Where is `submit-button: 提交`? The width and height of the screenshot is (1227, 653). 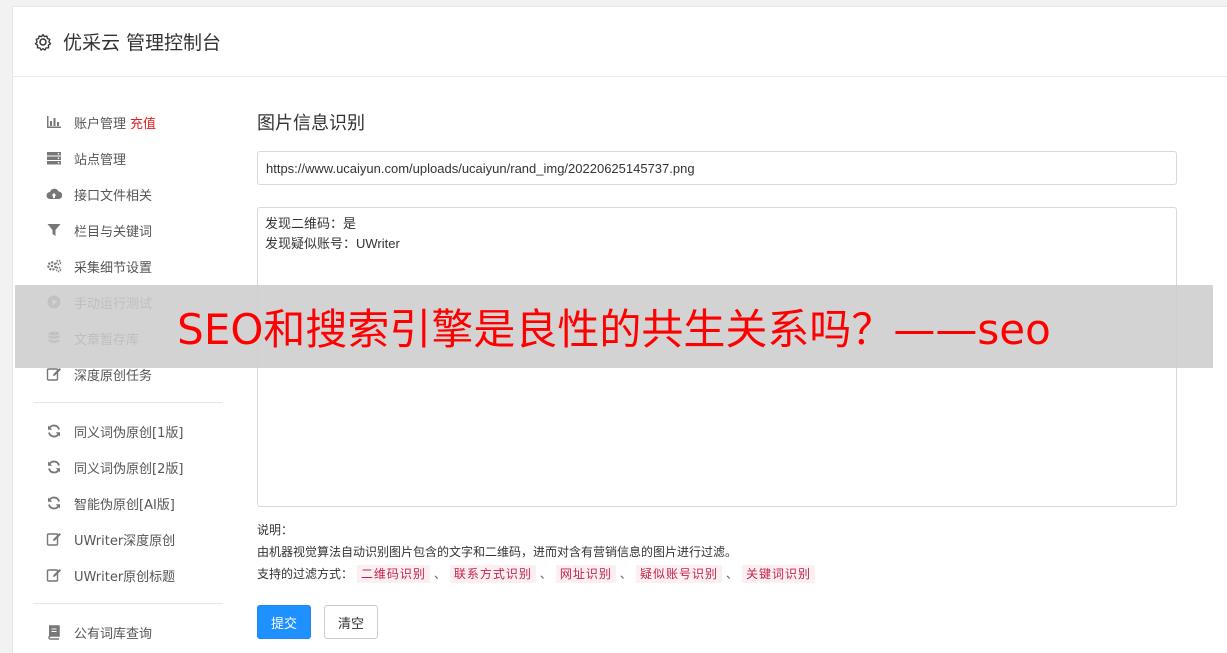
submit-button: 提交 is located at coordinates (284, 622).